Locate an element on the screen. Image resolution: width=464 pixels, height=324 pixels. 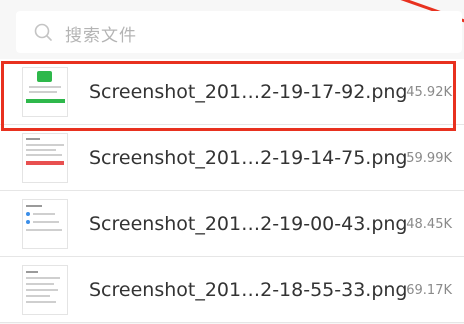
search-icon is located at coordinates (43, 32).